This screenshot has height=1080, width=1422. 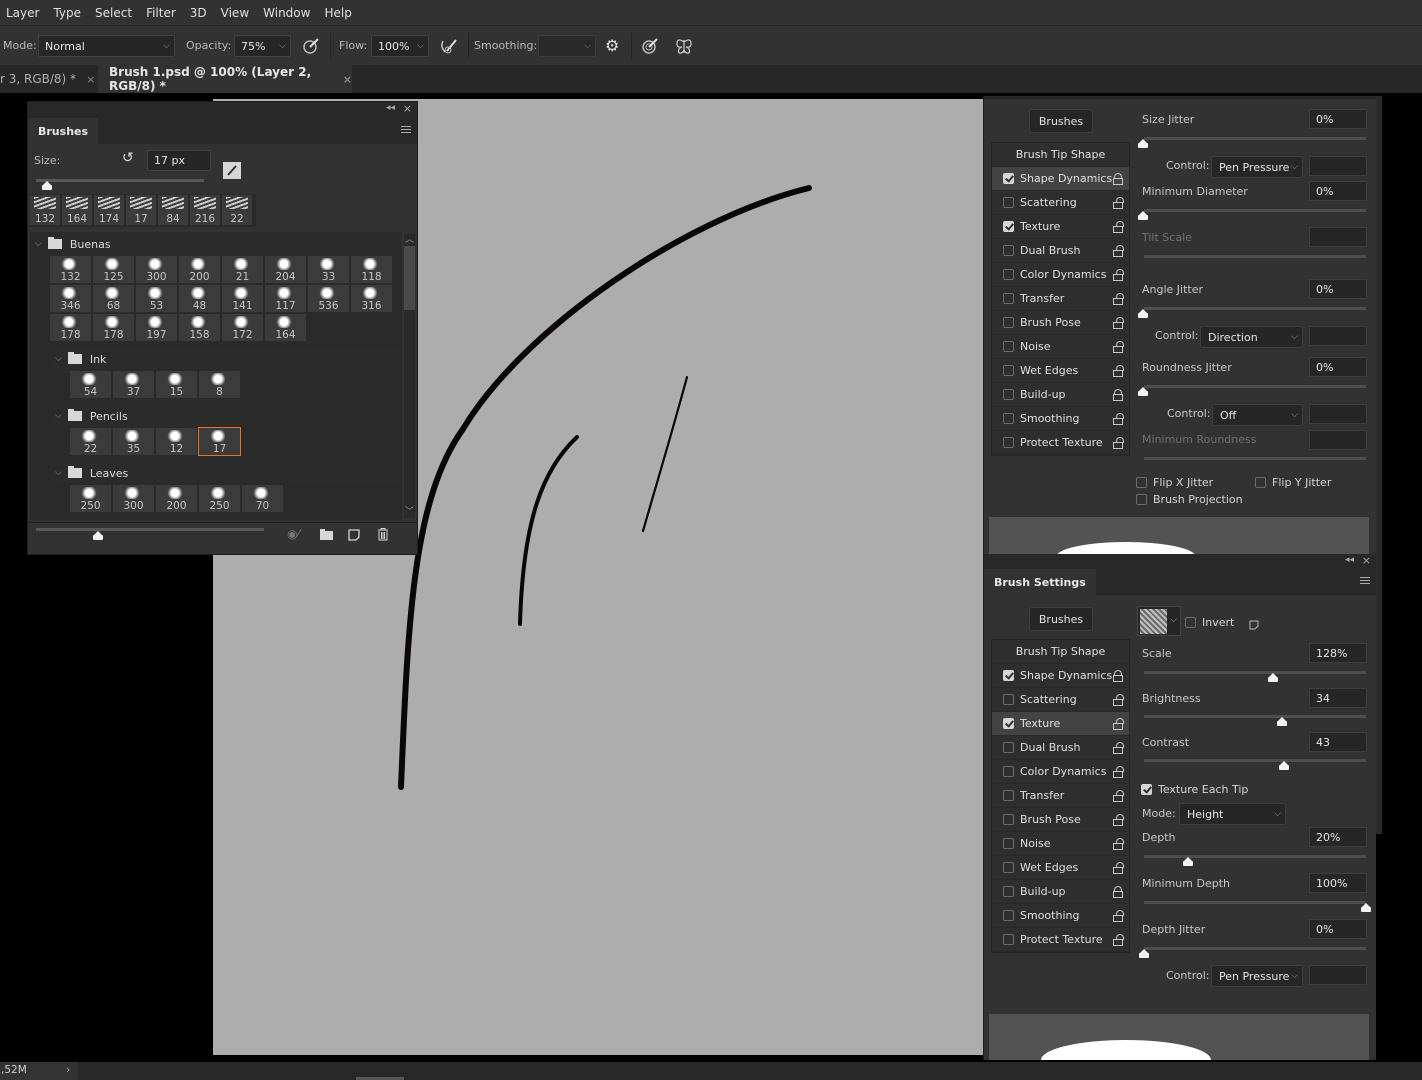 I want to click on blend-mode-select: Normal ⌵, so click(x=106, y=46).